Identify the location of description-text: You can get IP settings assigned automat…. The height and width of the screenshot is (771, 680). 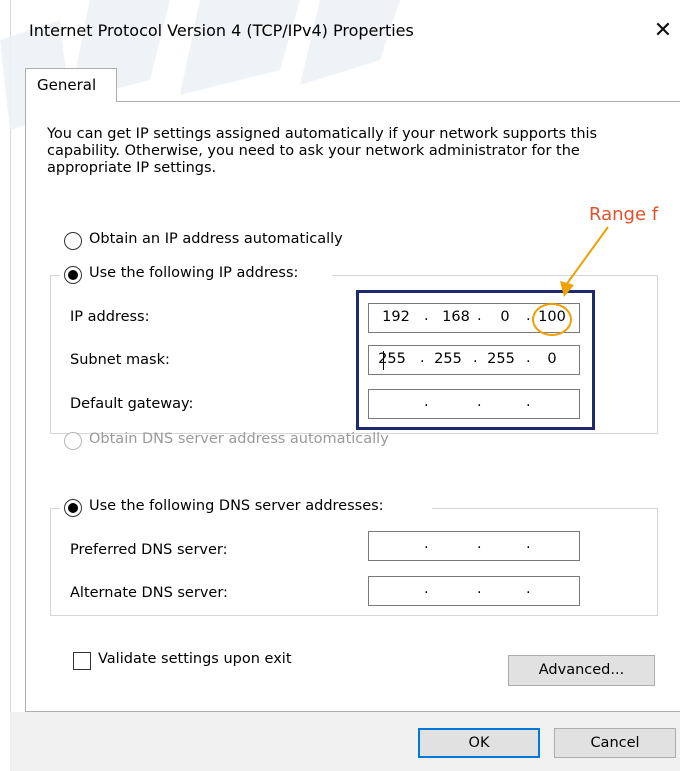
(322, 151).